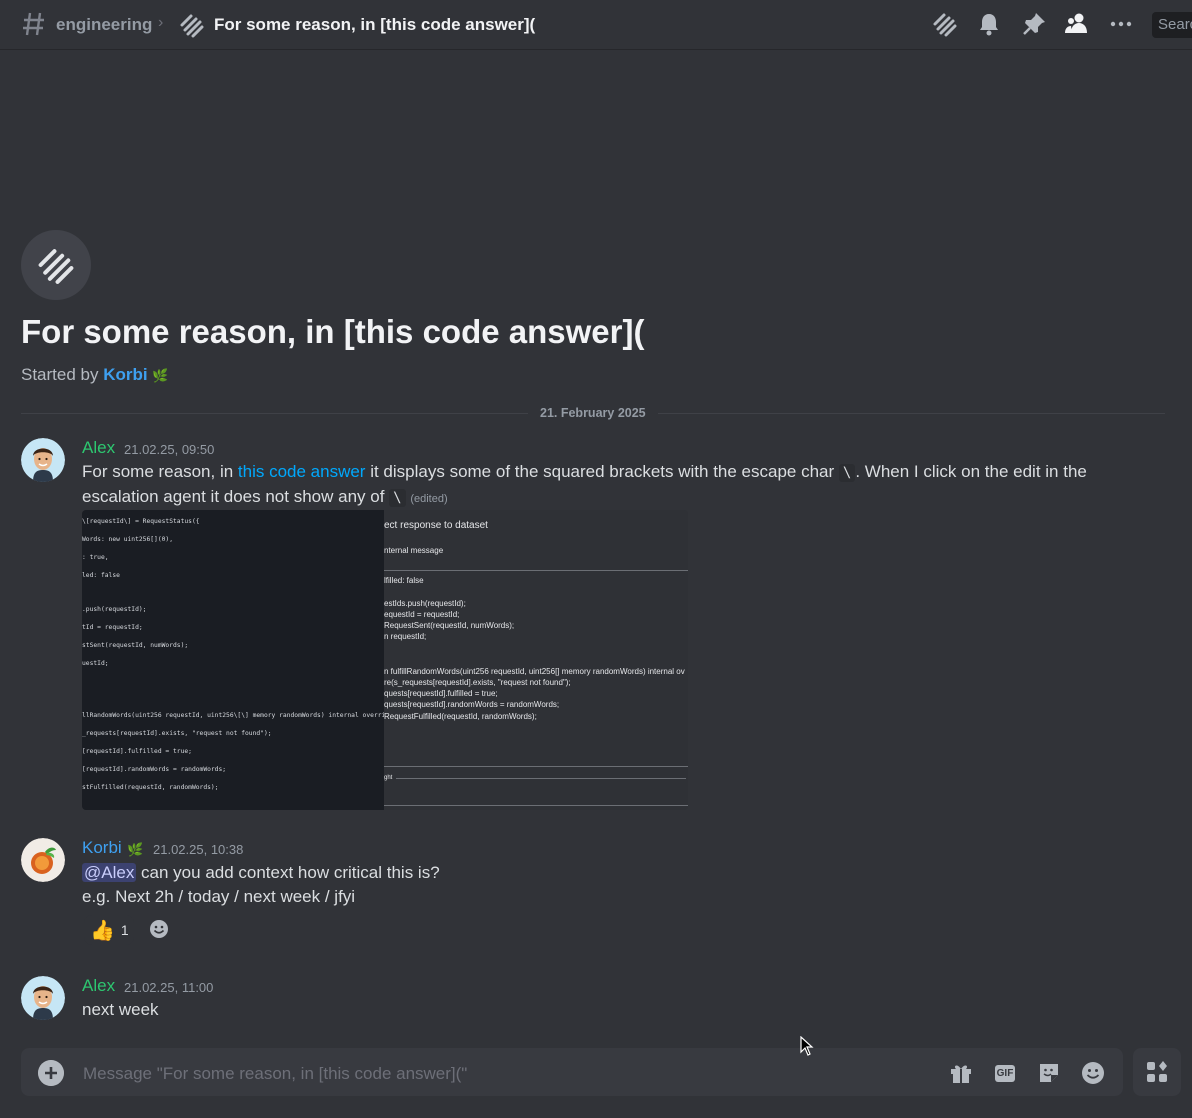 The width and height of the screenshot is (1192, 1118). Describe the element at coordinates (1077, 24) in the screenshot. I see `member-list-icon` at that location.